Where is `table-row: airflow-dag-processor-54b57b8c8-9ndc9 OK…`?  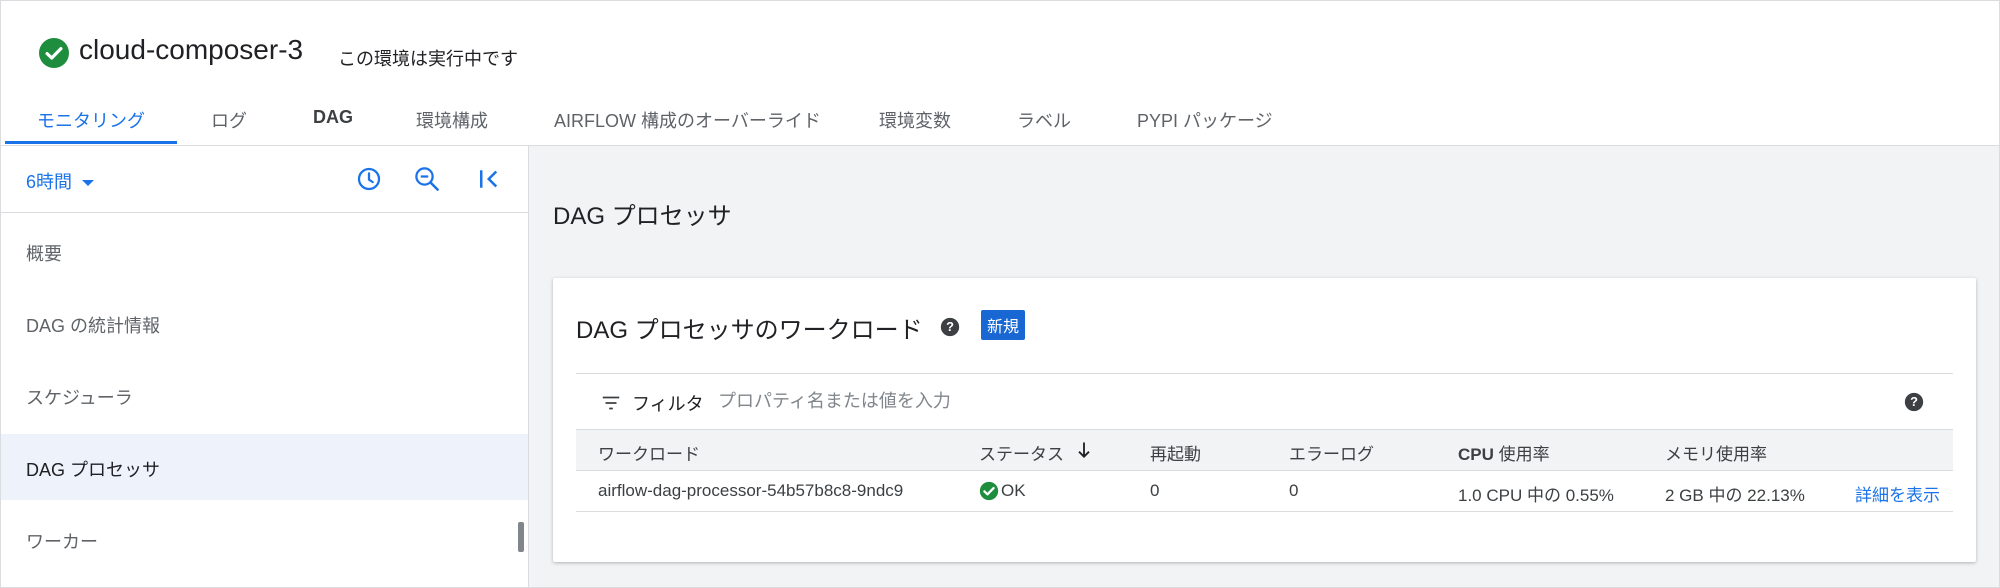
table-row: airflow-dag-processor-54b57b8c8-9ndc9 OK… is located at coordinates (1264, 491).